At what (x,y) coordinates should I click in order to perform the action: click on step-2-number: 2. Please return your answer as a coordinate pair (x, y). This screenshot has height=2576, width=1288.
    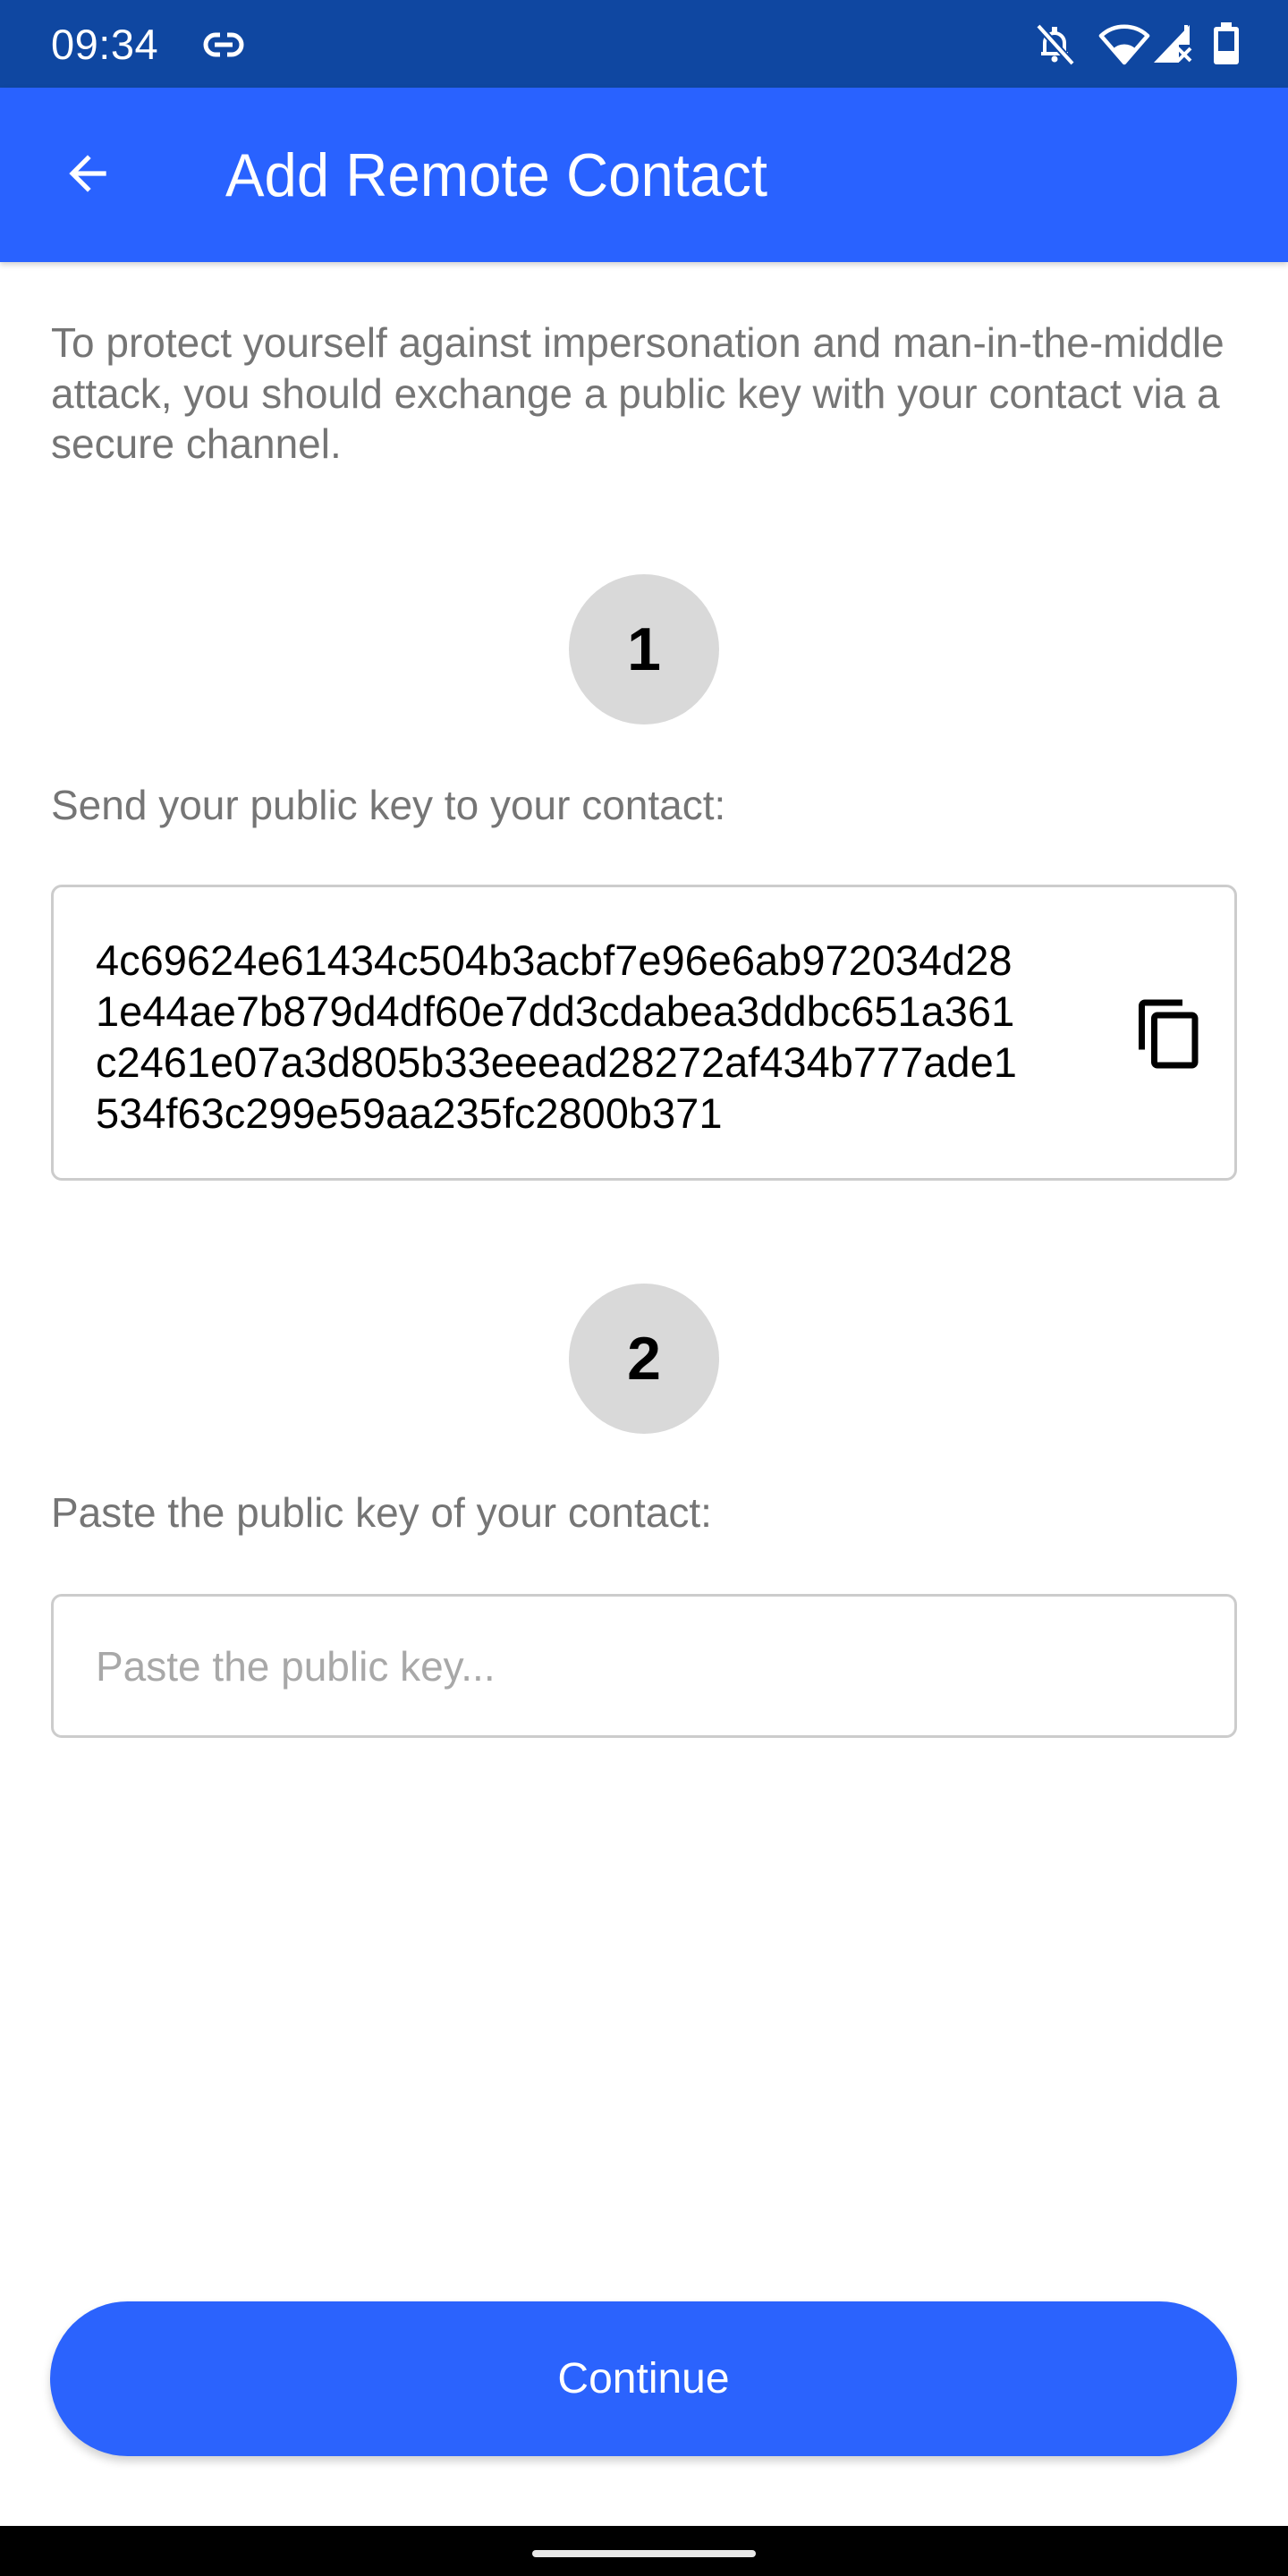
    Looking at the image, I should click on (644, 1359).